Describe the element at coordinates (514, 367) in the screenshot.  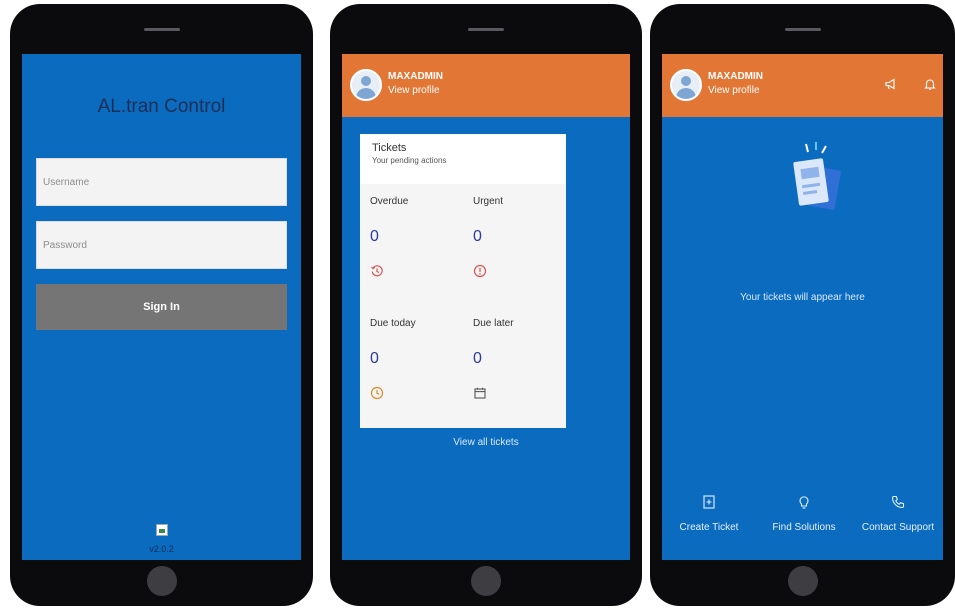
I see `tile-due-later: Due later 0` at that location.